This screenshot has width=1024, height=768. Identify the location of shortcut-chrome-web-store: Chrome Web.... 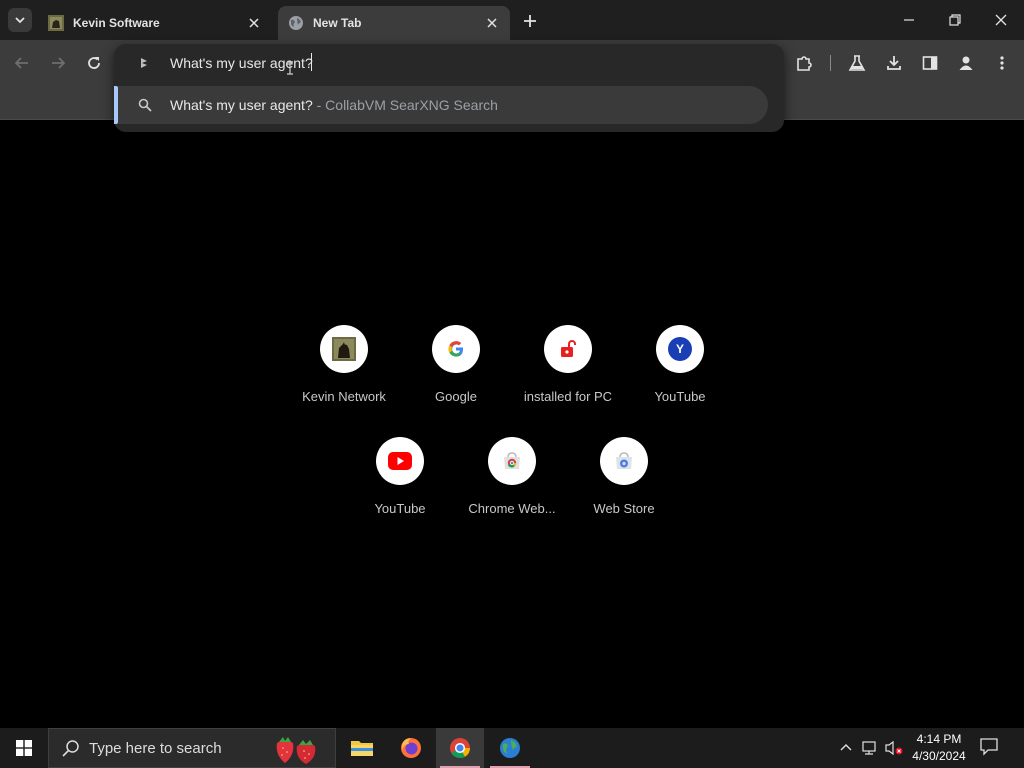
(512, 487).